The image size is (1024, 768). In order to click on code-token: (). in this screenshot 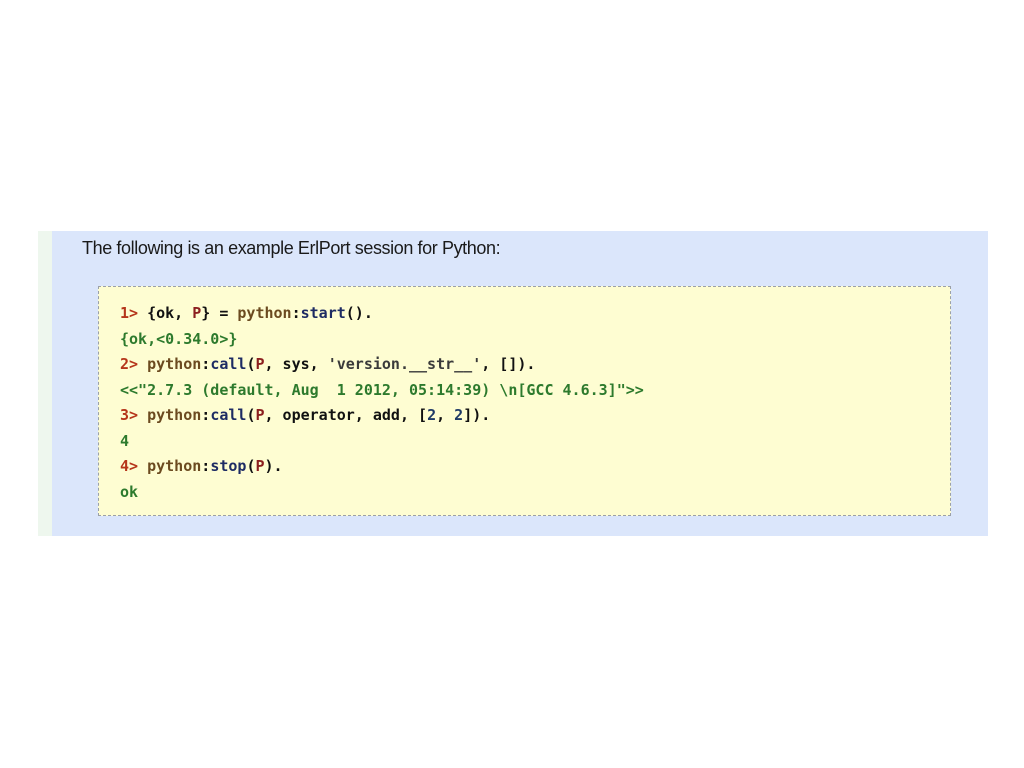, I will do `click(359, 313)`.